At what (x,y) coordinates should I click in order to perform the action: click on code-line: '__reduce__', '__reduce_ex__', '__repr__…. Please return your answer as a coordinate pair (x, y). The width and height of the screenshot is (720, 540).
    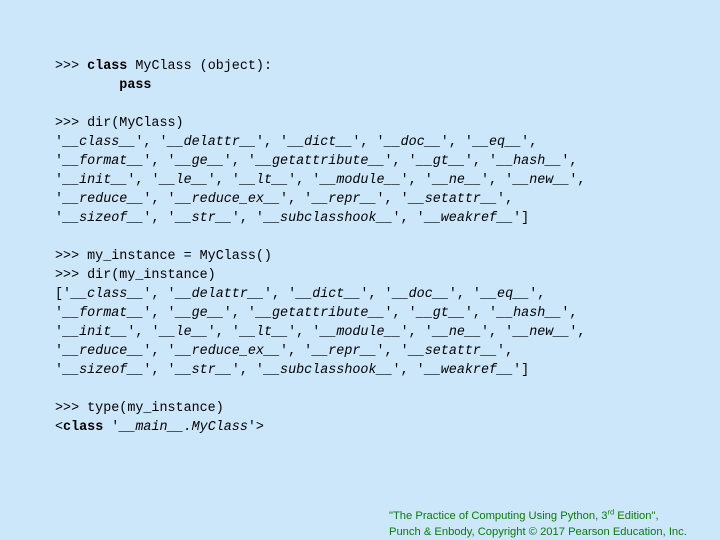
    Looking at the image, I should click on (320, 199).